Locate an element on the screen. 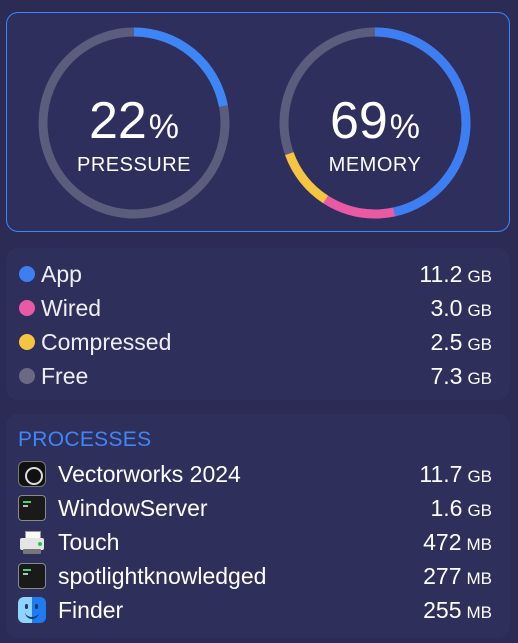  process-name: WindowServer is located at coordinates (133, 508).